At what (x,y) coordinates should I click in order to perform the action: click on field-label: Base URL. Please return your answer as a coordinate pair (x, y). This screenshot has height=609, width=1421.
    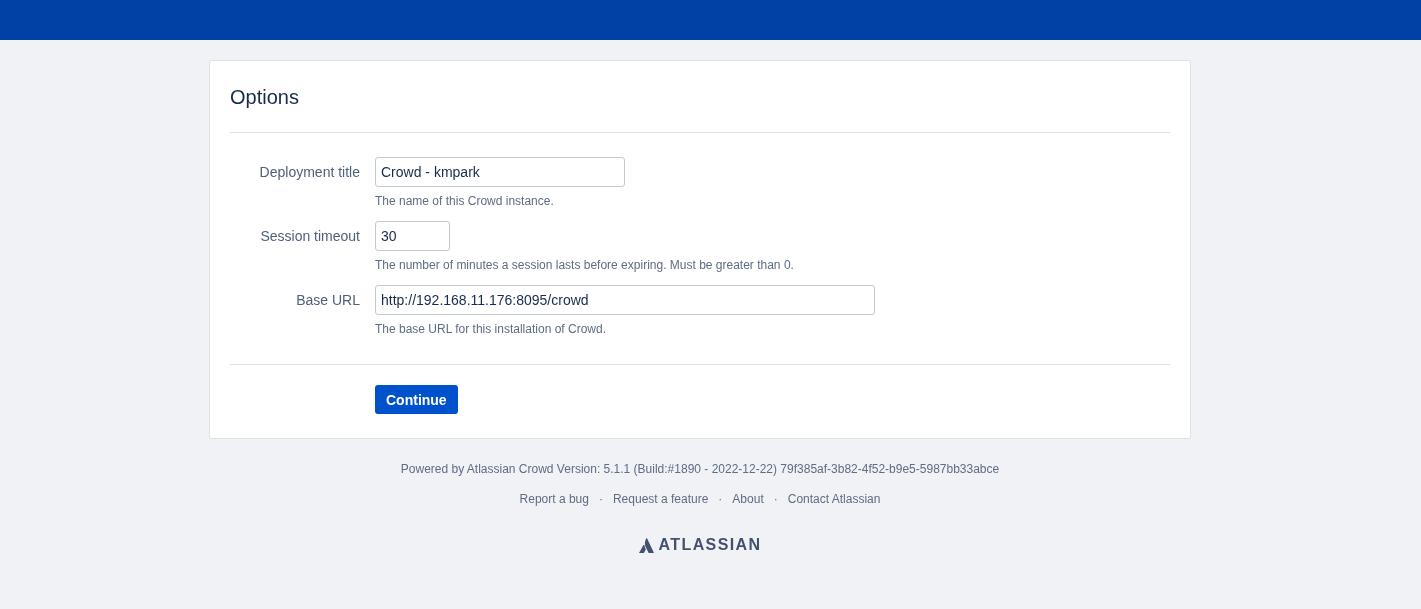
    Looking at the image, I should click on (327, 300).